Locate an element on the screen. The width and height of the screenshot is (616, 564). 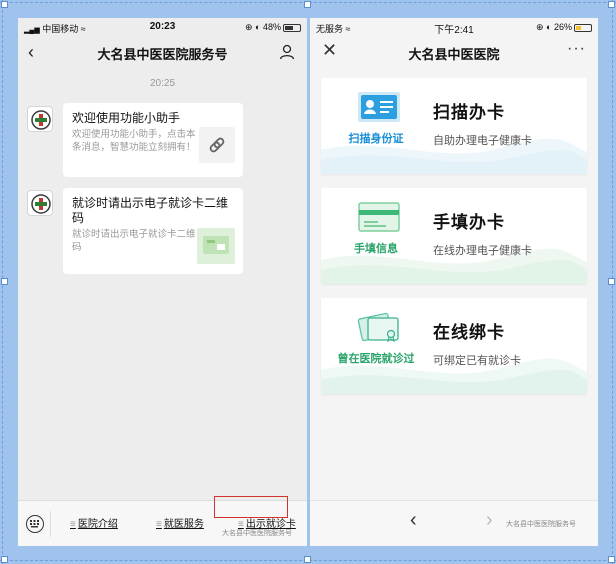
qr-thumbnail-image is located at coordinates (216, 246).